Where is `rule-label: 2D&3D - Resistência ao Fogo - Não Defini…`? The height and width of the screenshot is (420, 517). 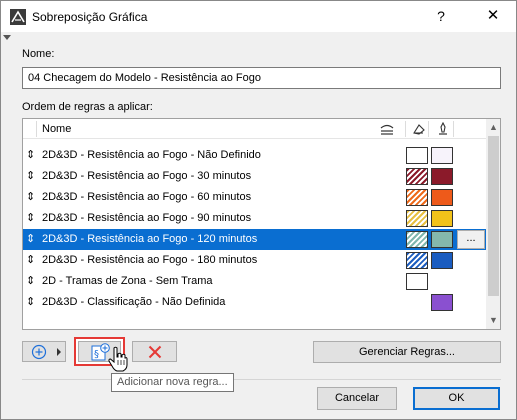 rule-label: 2D&3D - Resistência ao Fogo - Não Defini… is located at coordinates (151, 155).